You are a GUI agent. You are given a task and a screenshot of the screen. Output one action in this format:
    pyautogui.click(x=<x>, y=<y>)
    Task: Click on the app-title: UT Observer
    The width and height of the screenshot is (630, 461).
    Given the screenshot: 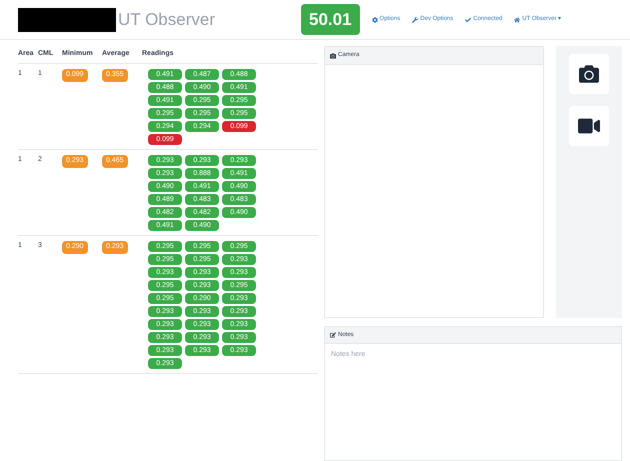 What is the action you would take?
    pyautogui.click(x=166, y=19)
    